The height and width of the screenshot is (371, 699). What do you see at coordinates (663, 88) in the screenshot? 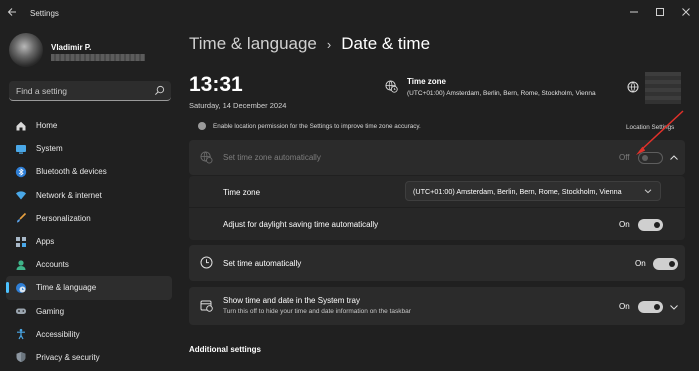
I see `additional-clock-redacted` at bounding box center [663, 88].